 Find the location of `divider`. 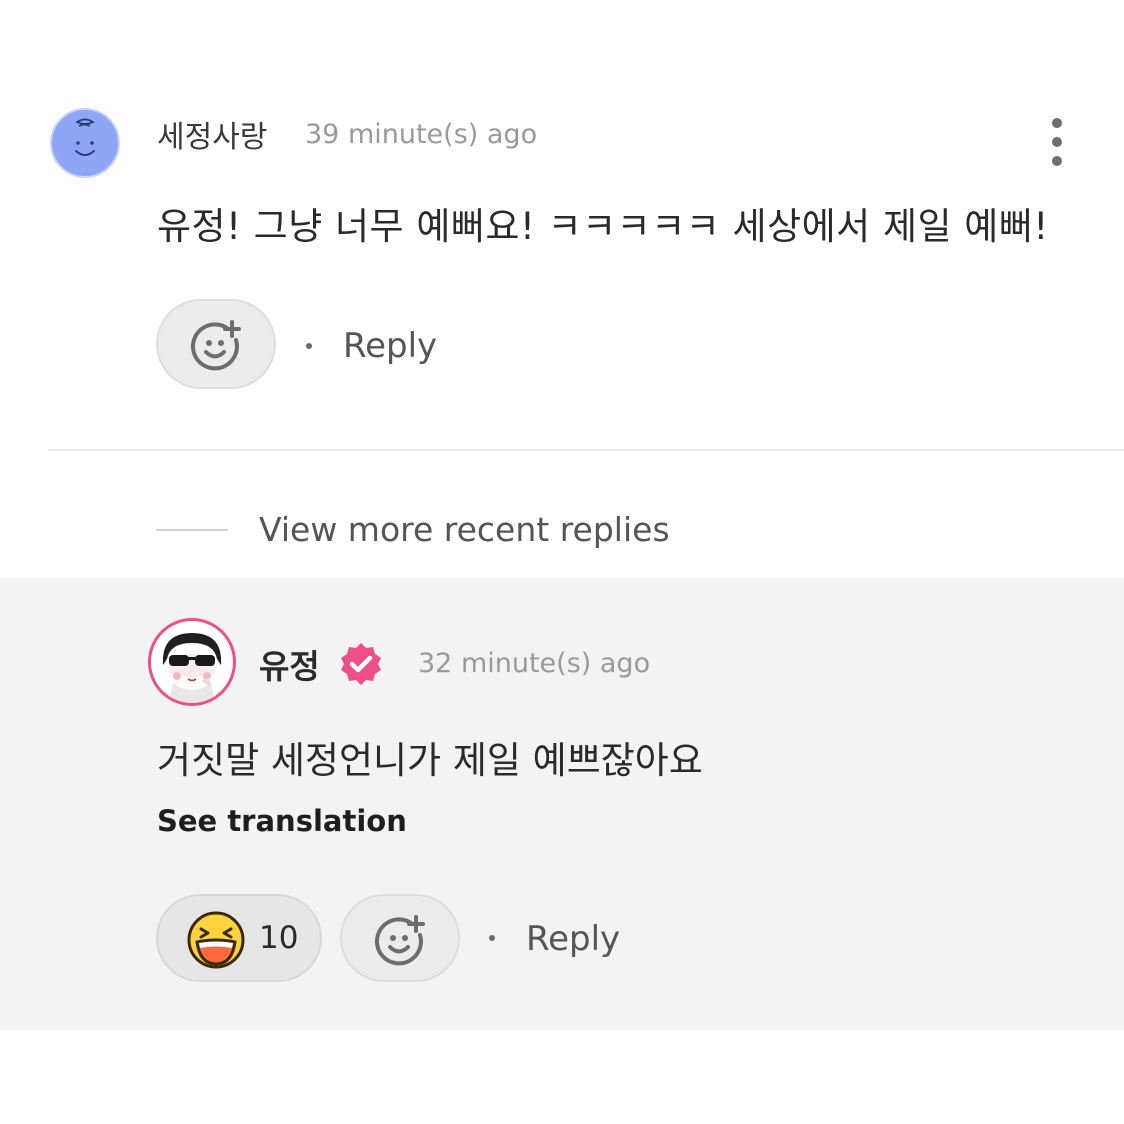

divider is located at coordinates (586, 450).